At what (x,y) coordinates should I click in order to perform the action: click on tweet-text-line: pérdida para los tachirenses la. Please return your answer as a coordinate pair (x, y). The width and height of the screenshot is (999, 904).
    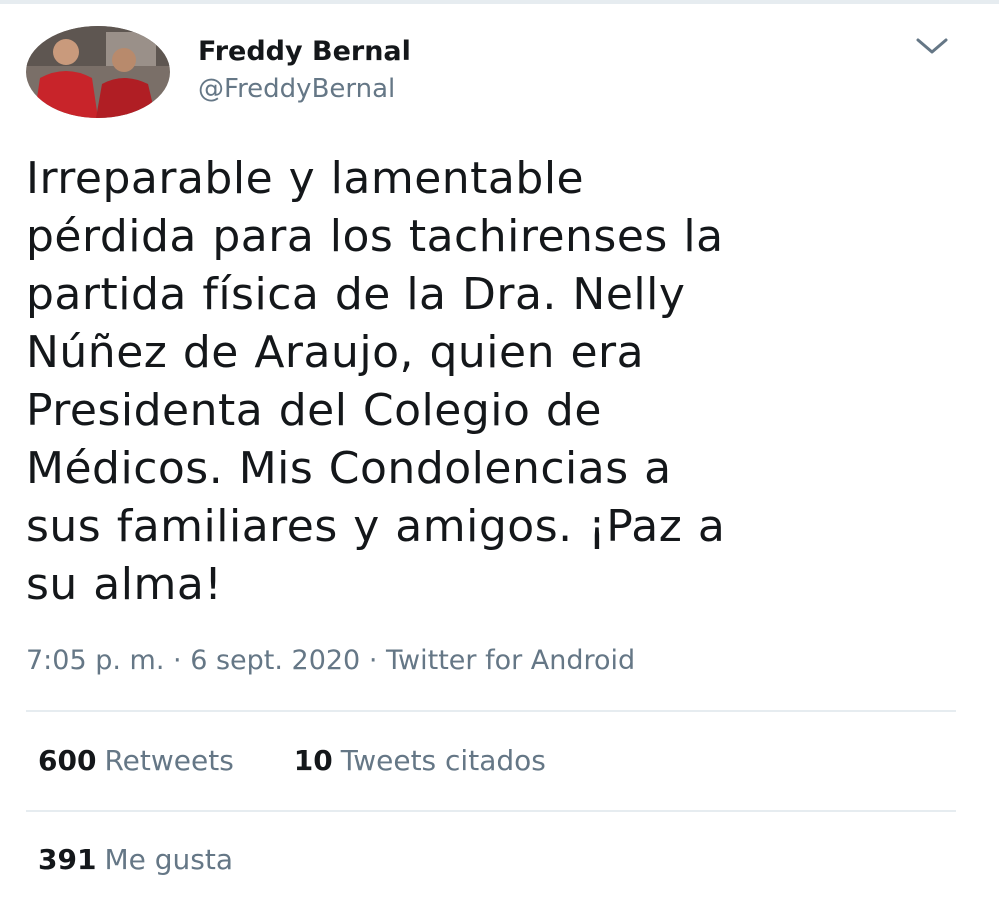
    Looking at the image, I should click on (375, 236).